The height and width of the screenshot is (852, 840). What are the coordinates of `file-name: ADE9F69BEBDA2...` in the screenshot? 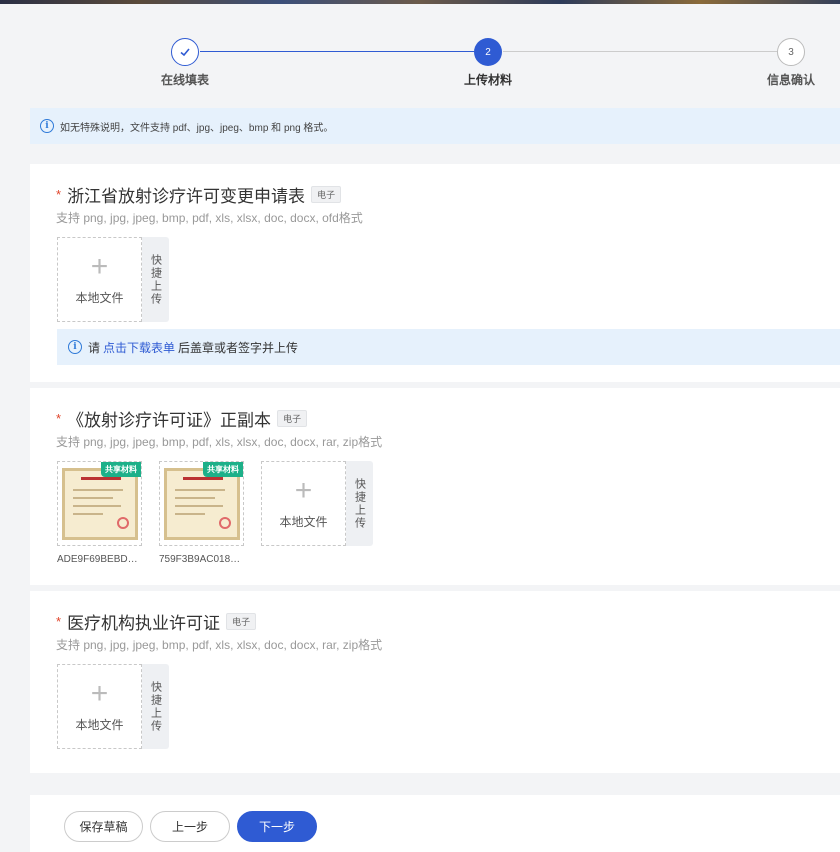 It's located at (99, 559).